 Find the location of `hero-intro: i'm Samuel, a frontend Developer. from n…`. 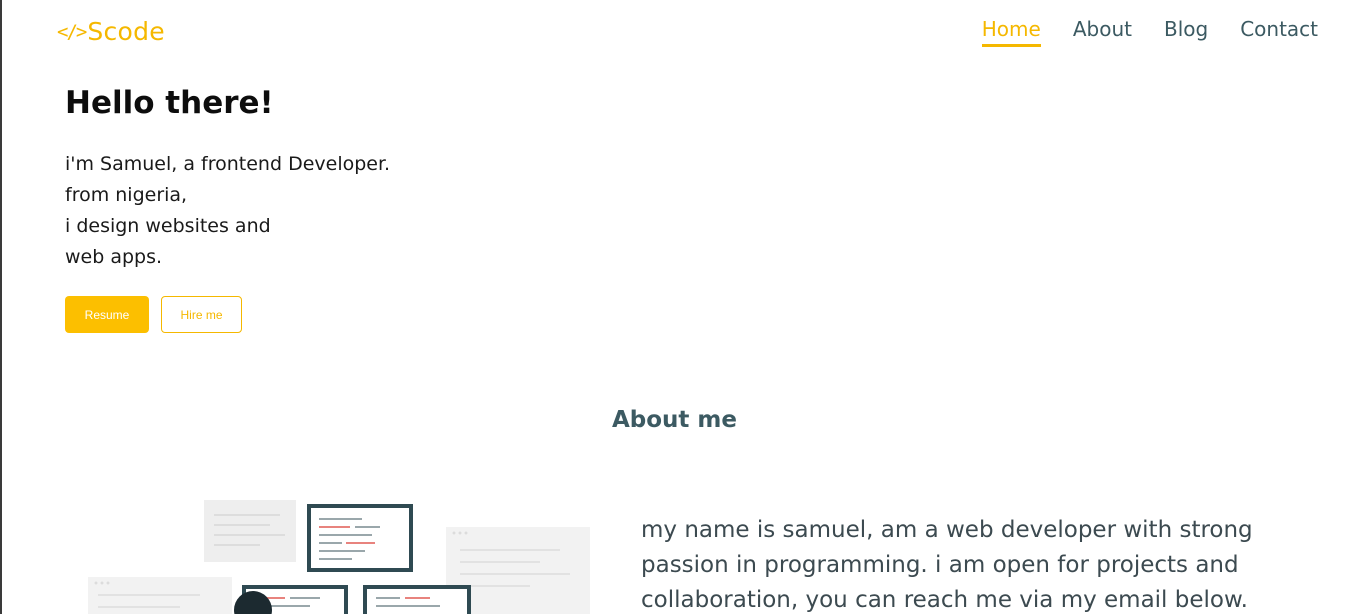

hero-intro: i'm Samuel, a frontend Developer. from n… is located at coordinates (227, 211).